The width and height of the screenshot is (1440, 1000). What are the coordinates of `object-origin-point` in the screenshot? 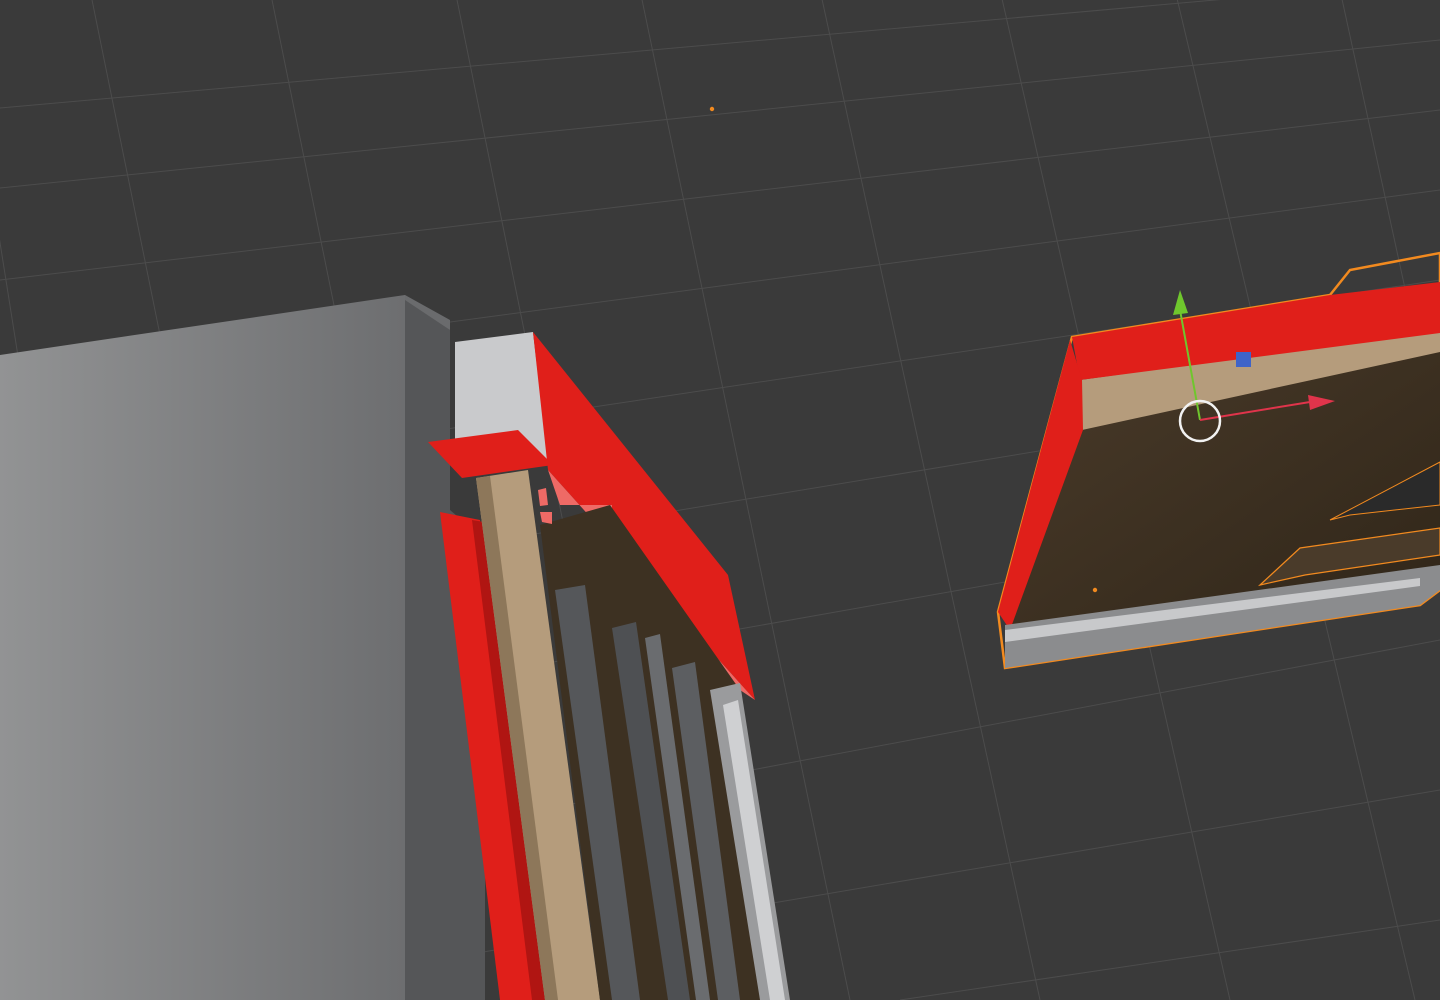 It's located at (1095, 590).